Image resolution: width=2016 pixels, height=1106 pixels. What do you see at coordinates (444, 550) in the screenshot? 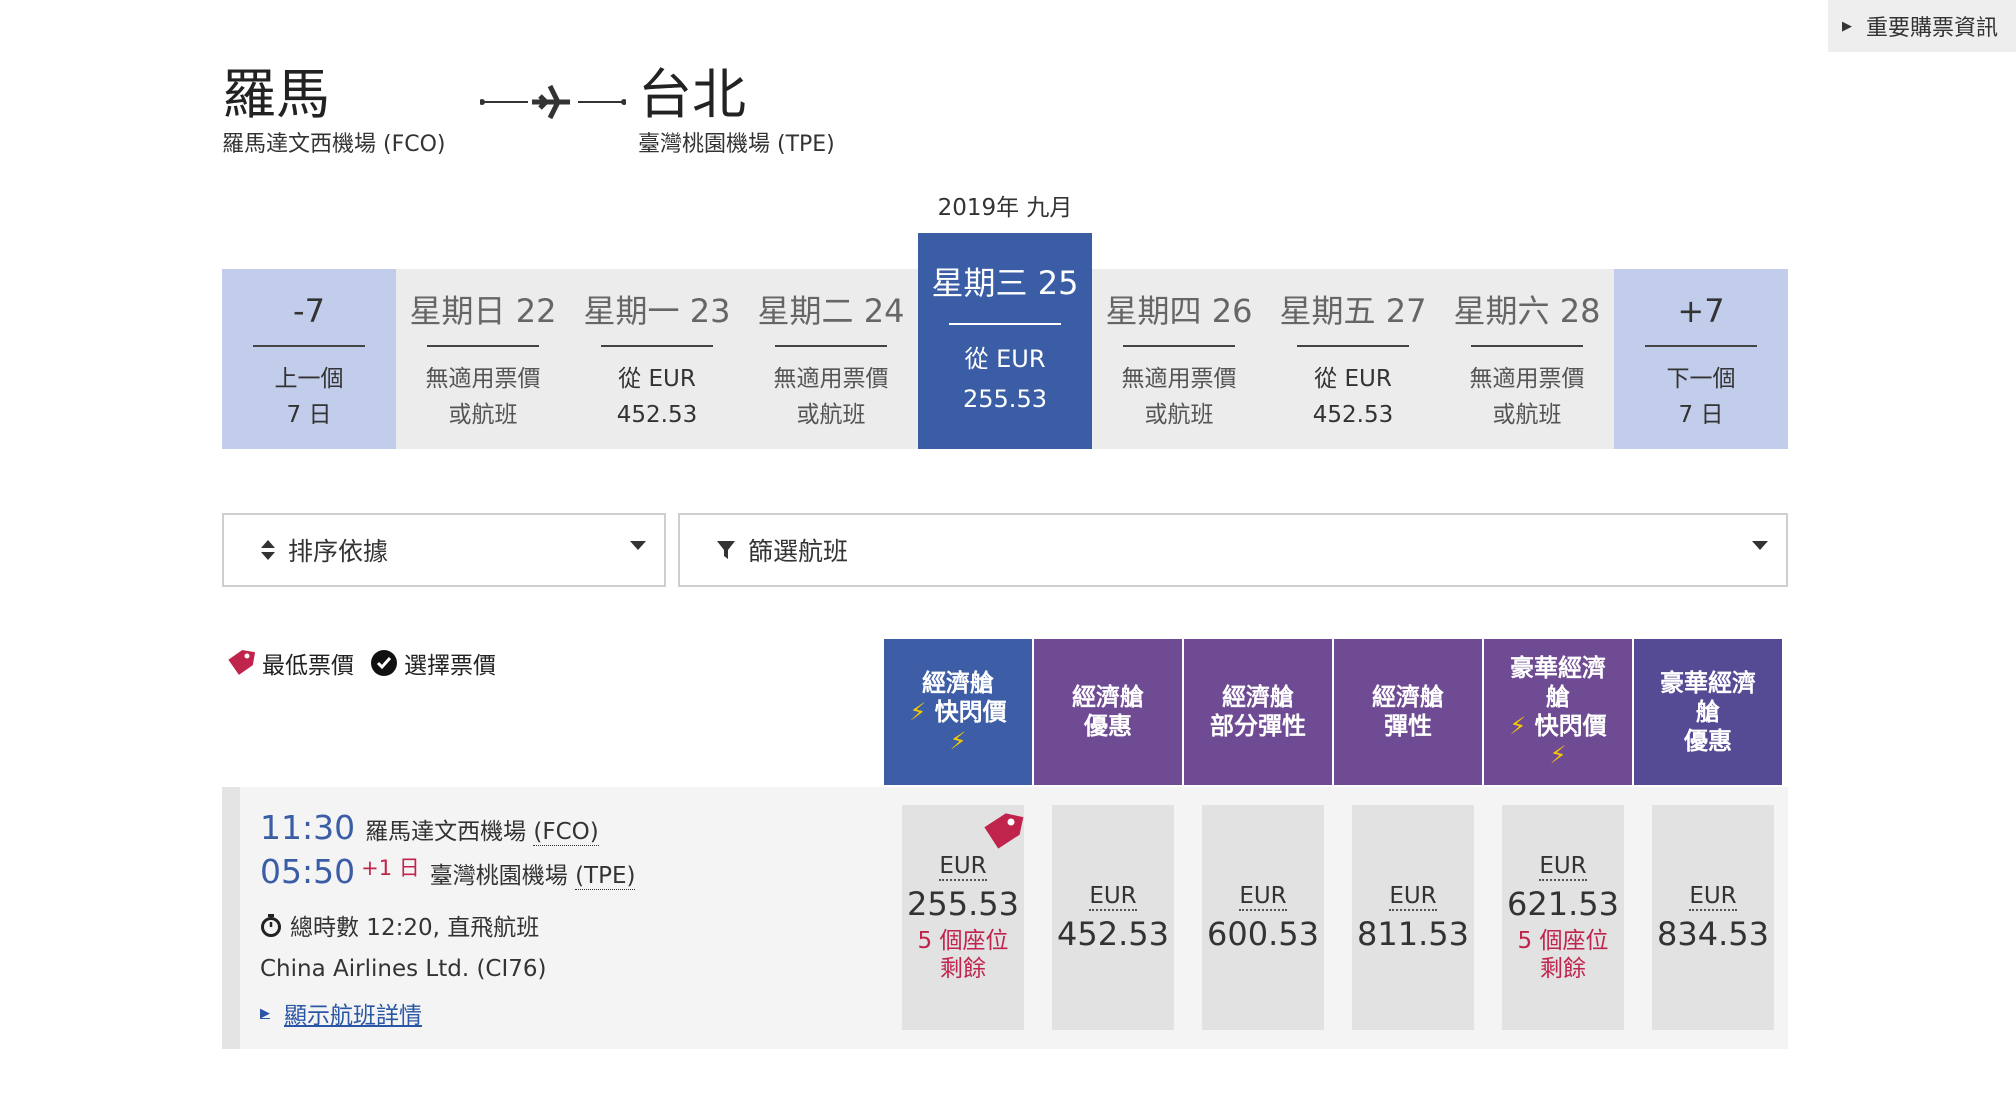
I see `sort-dropdown: 排序依據` at bounding box center [444, 550].